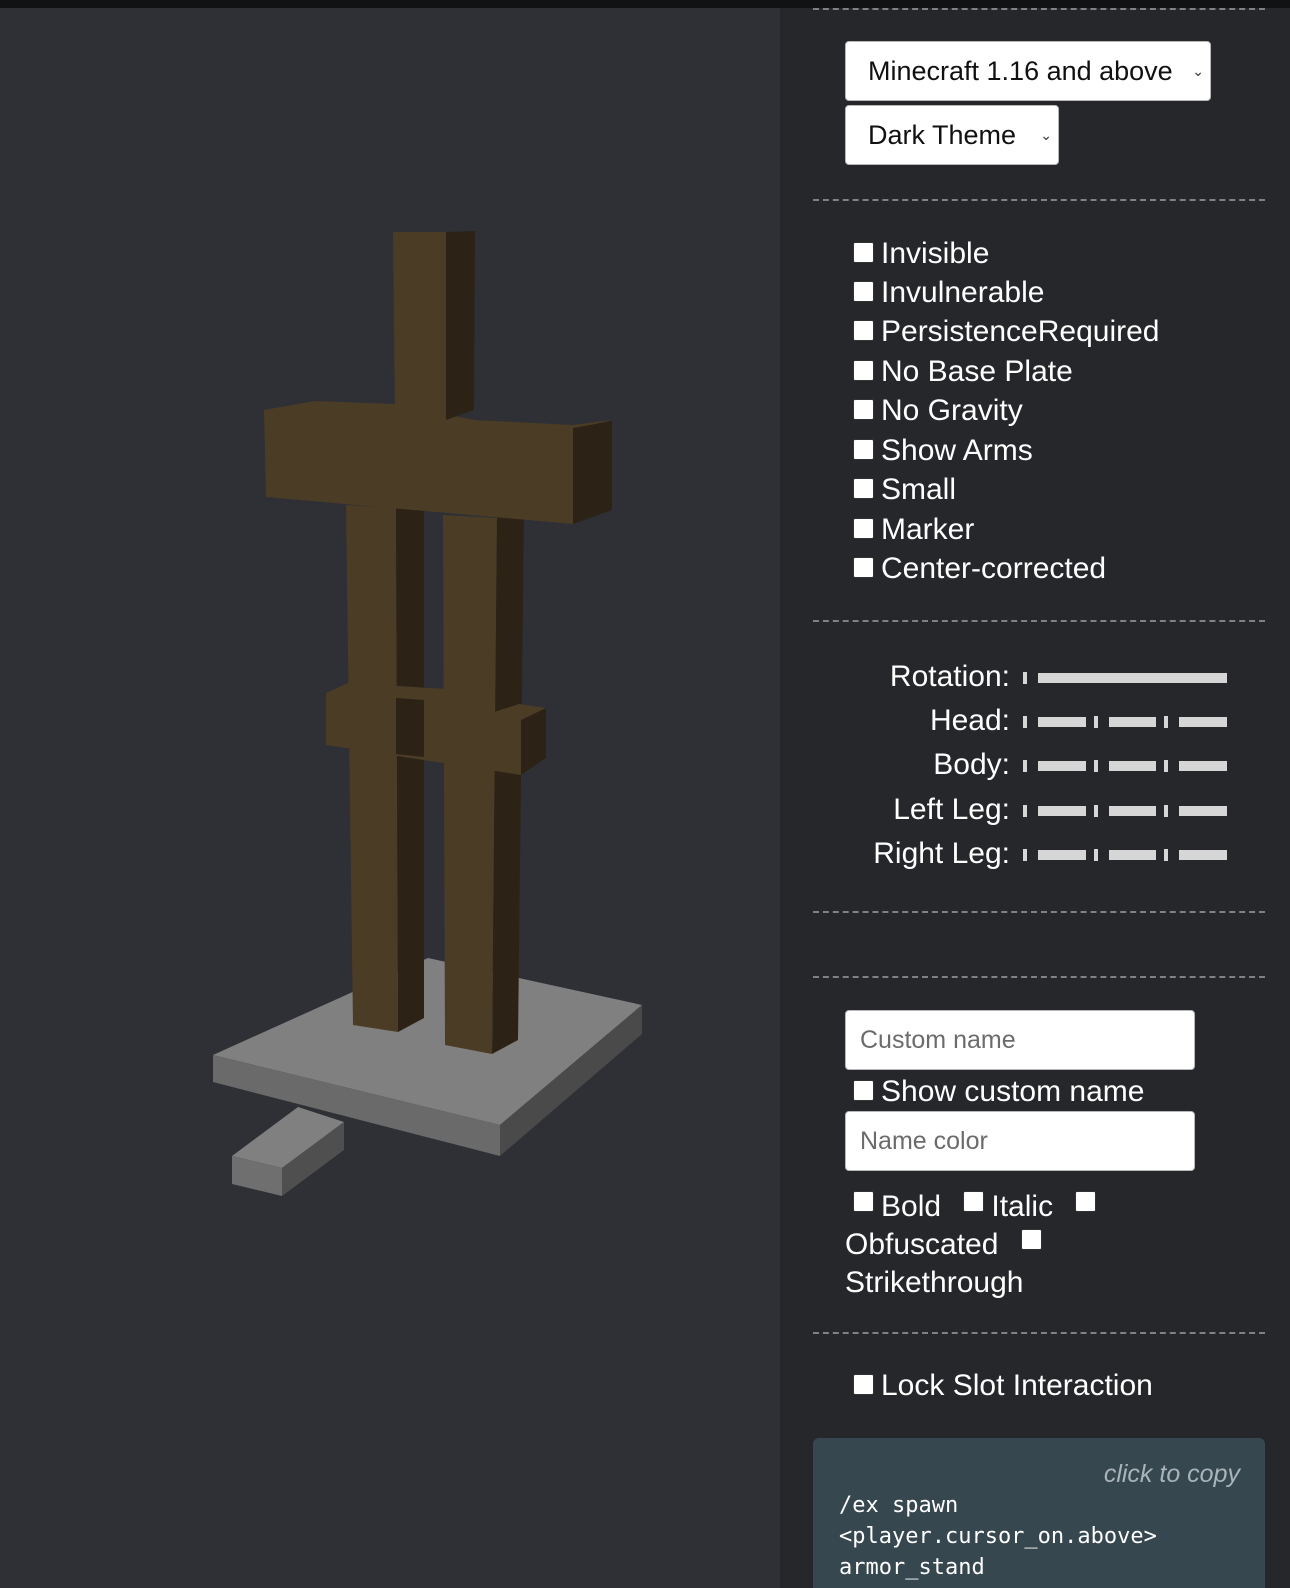 This screenshot has height=1588, width=1290. Describe the element at coordinates (974, 1201) in the screenshot. I see `italic-checkbox` at that location.